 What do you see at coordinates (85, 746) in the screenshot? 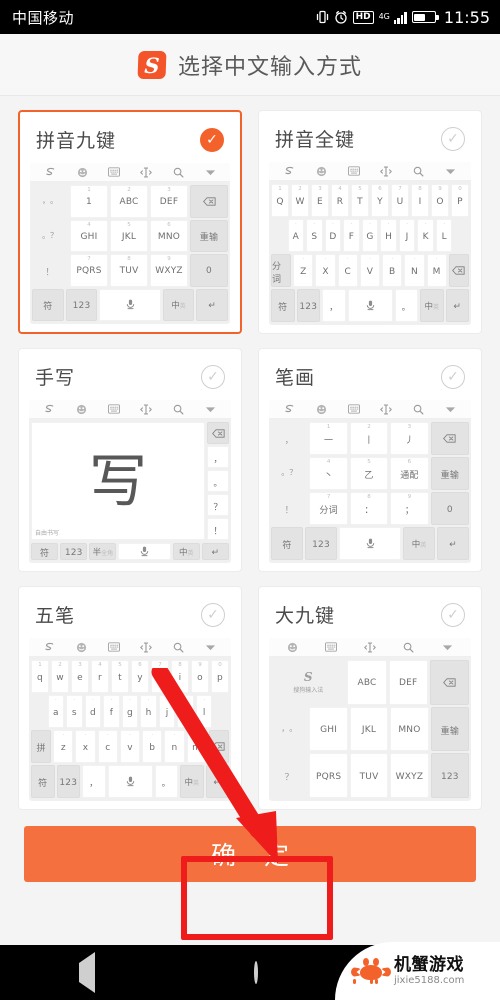
I see `key-x: · x` at bounding box center [85, 746].